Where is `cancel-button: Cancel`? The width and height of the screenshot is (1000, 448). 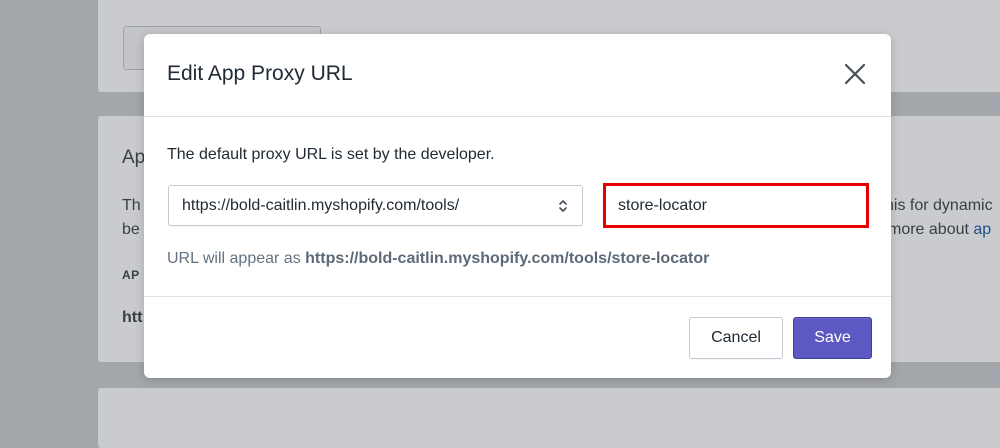 cancel-button: Cancel is located at coordinates (736, 338).